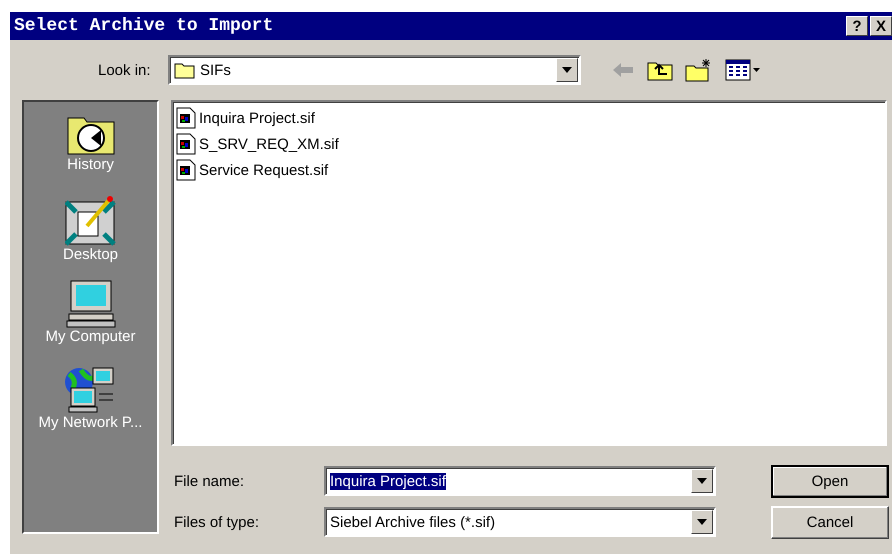 The image size is (892, 554). What do you see at coordinates (374, 70) in the screenshot?
I see `look-in-dropdown: SIFs` at bounding box center [374, 70].